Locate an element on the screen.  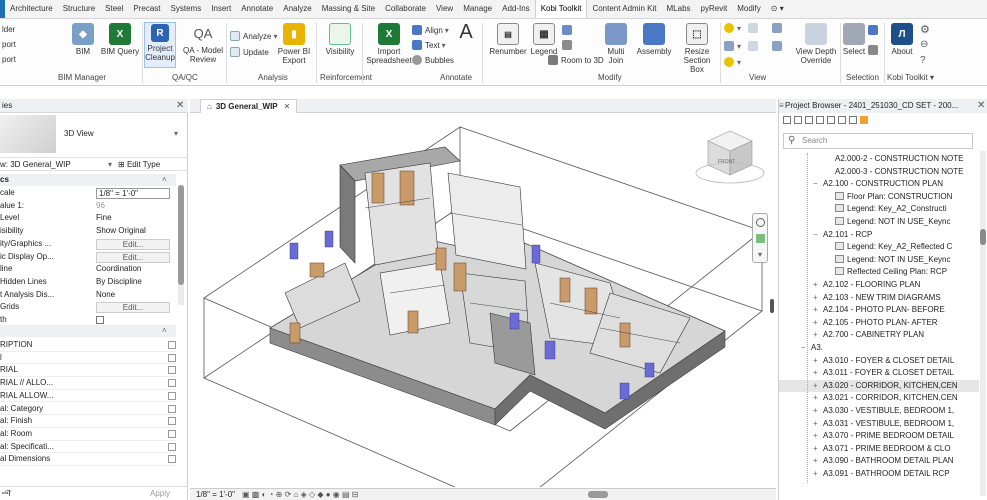
tab-steel: Steel is located at coordinates (114, 9).